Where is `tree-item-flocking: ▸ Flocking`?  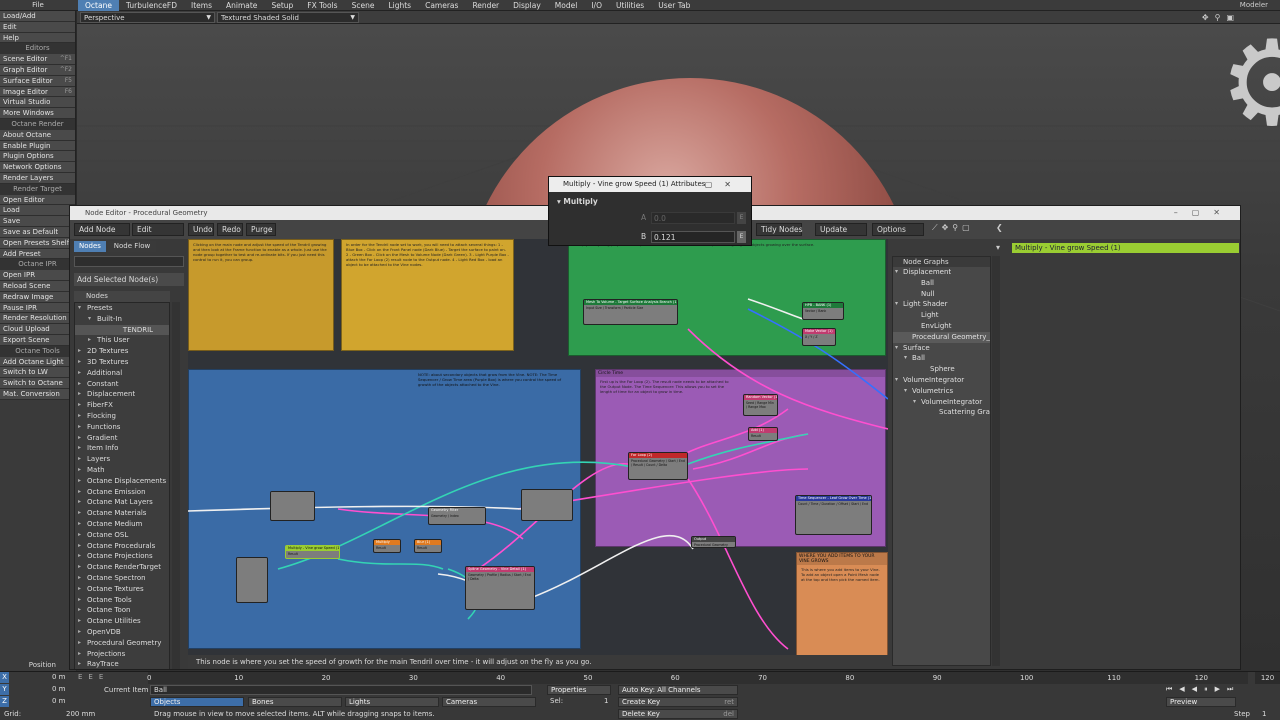
tree-item-flocking: ▸ Flocking is located at coordinates (122, 416).